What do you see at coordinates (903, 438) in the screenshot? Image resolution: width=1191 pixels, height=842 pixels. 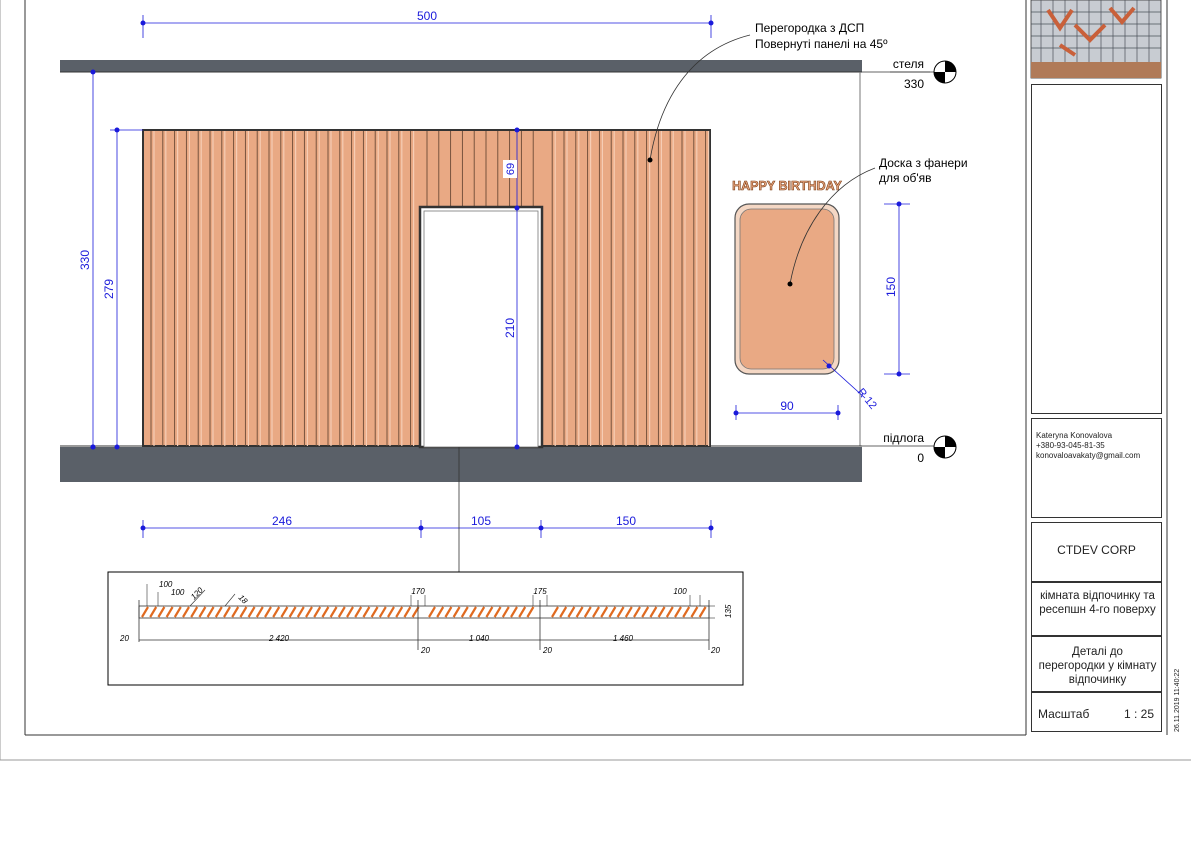 I see `floor-label: підлога` at bounding box center [903, 438].